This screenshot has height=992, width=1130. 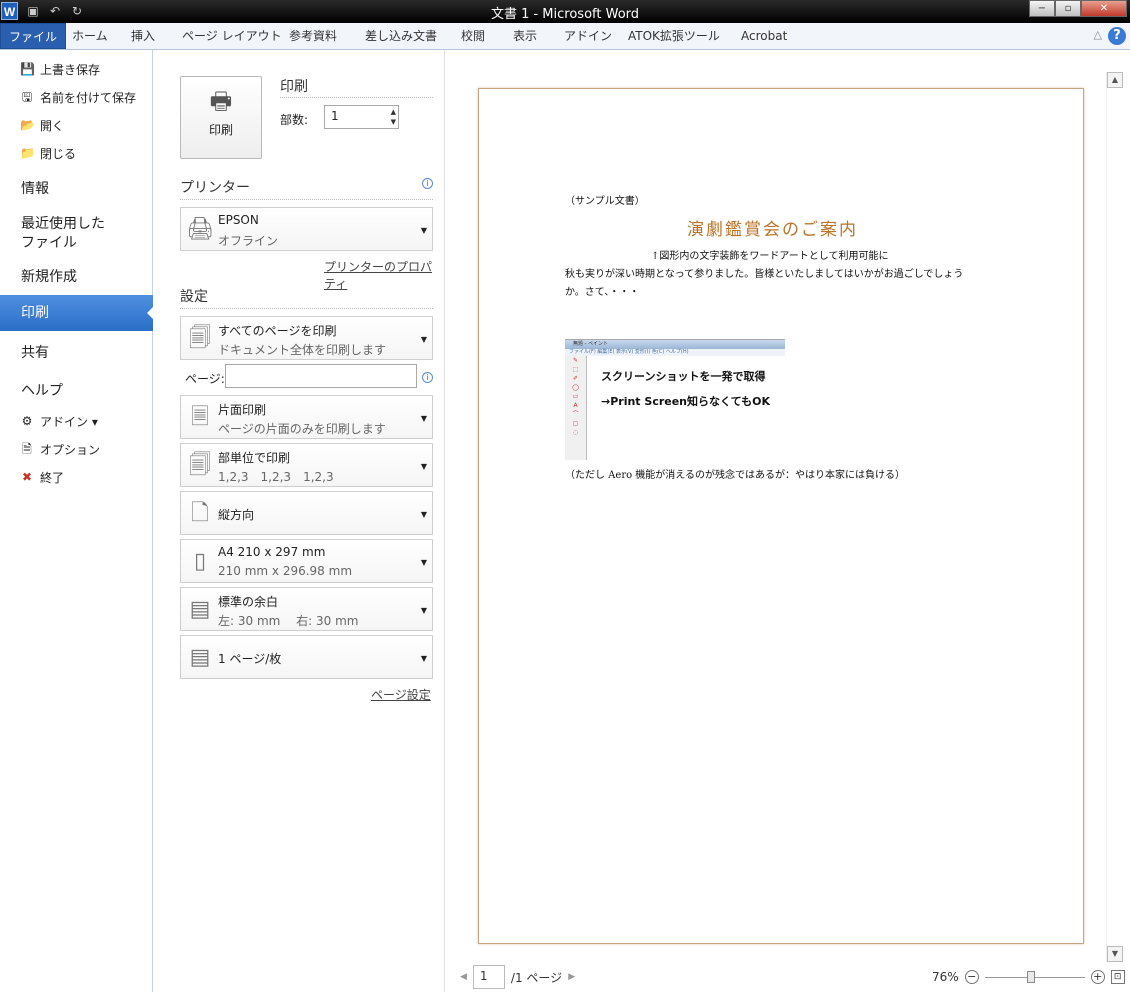 I want to click on orientation-dropdown: 🗋 縦方向 ▼, so click(x=306, y=513).